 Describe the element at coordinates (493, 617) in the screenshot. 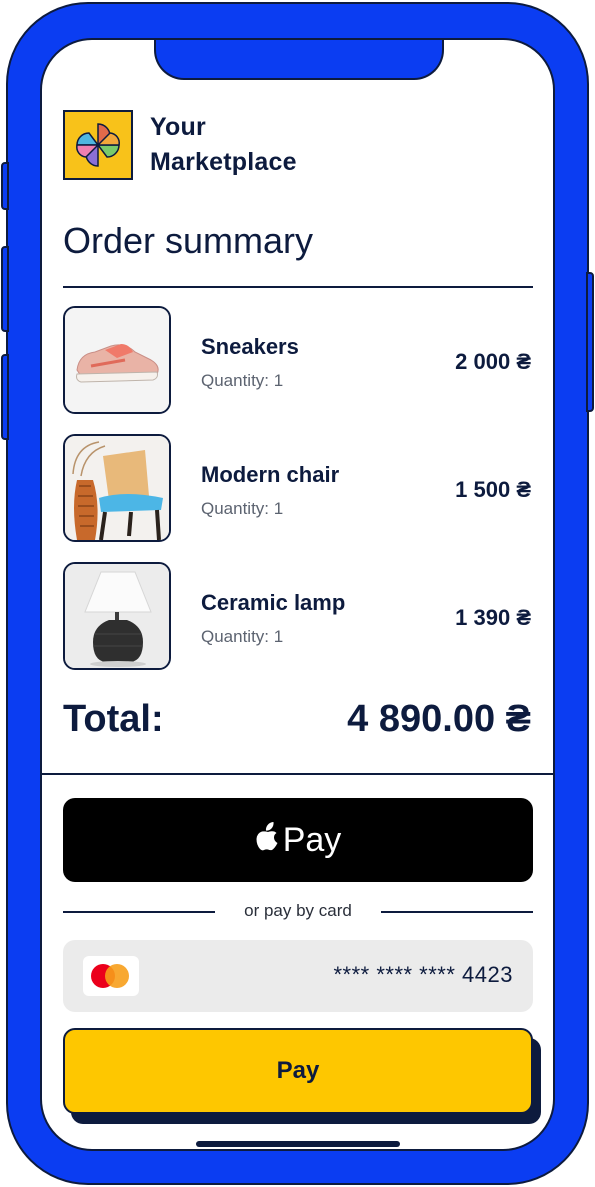

I see `item-price: 1 390 ₴` at that location.